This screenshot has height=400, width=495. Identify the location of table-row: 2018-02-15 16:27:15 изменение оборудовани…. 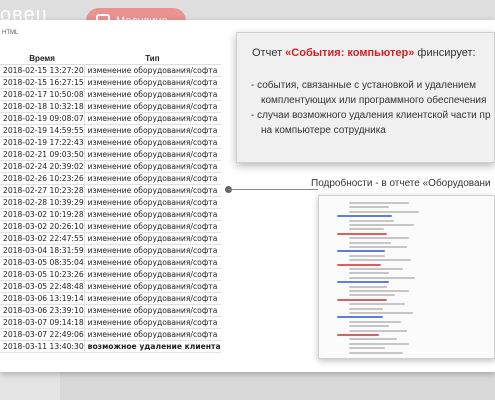
(110, 82).